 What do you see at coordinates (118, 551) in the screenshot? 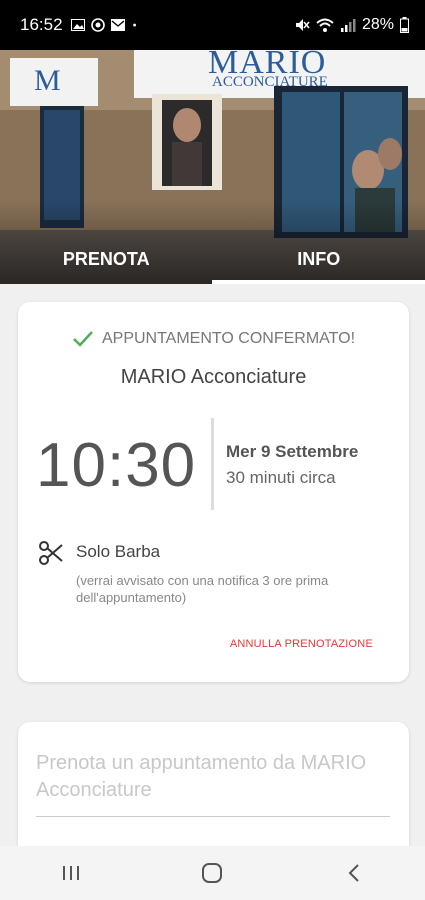
I see `service-name: Solo Barba` at bounding box center [118, 551].